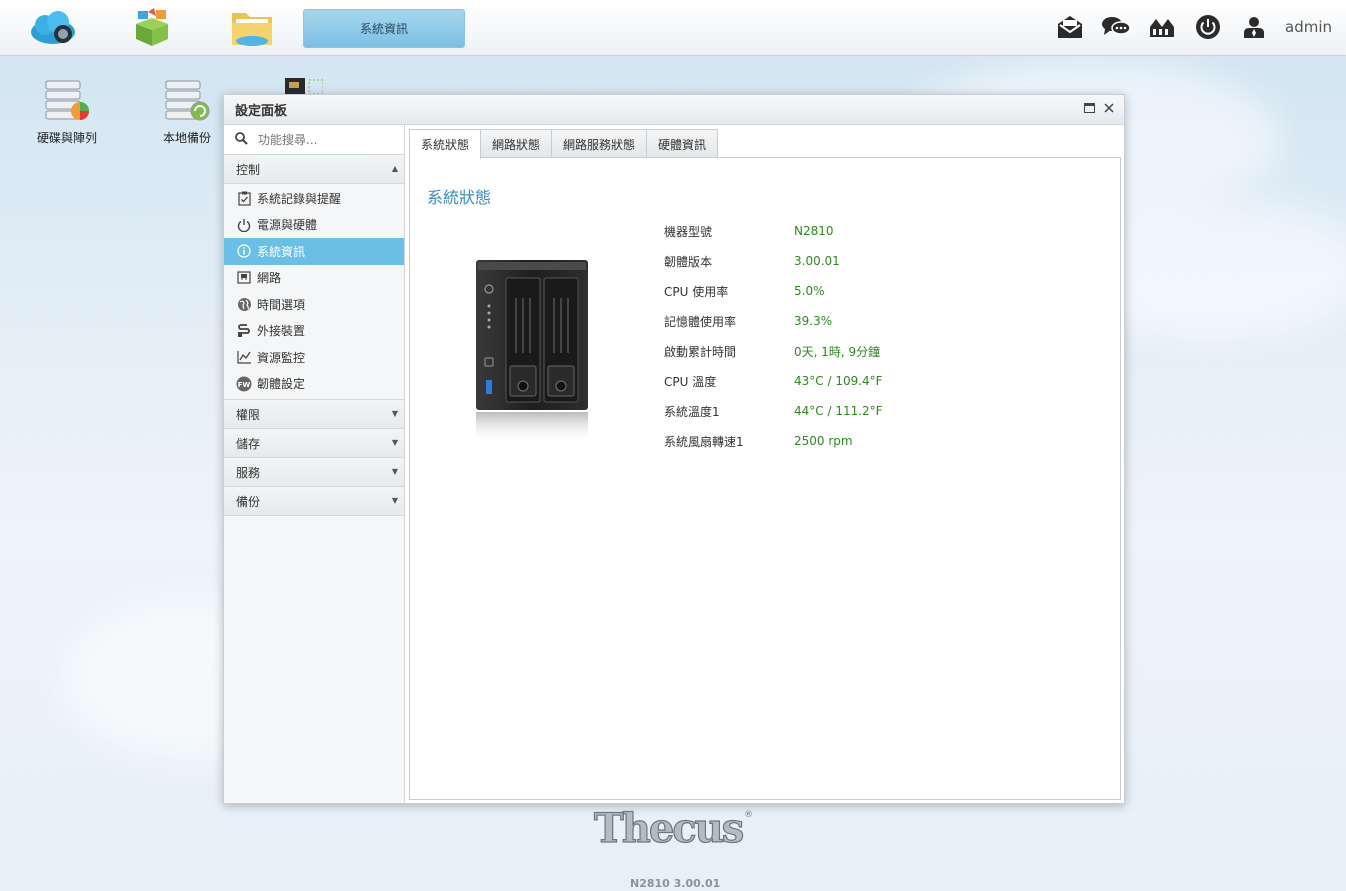  I want to click on section-services: 服務 ▼, so click(314, 472).